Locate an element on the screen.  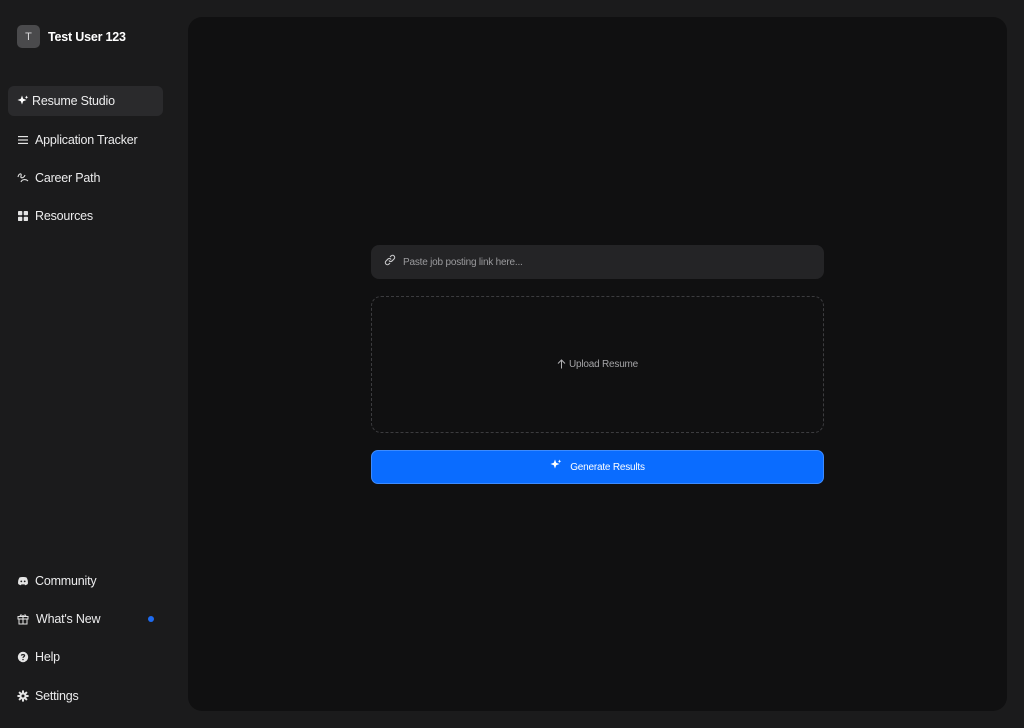
arrow-up-icon is located at coordinates (561, 365).